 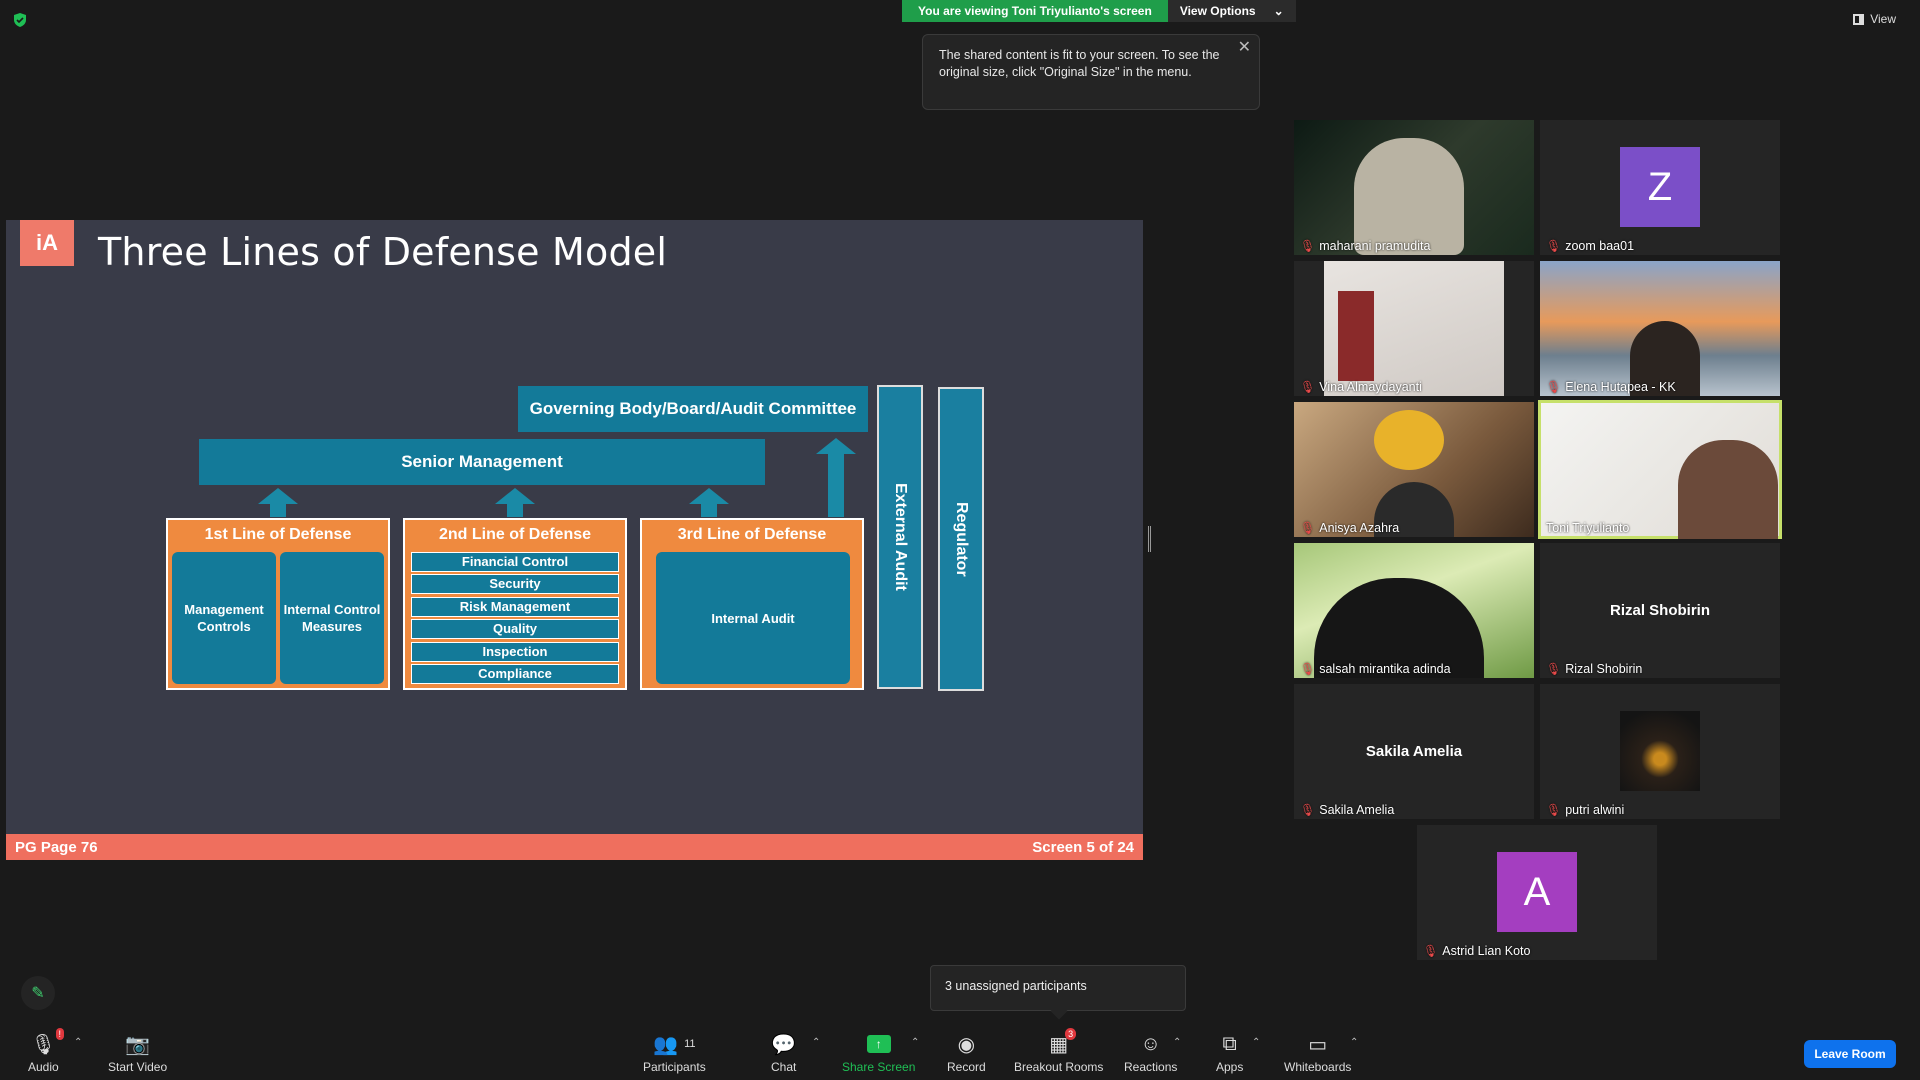 What do you see at coordinates (1587, 528) in the screenshot?
I see `participant-name: Toni Triyulianto` at bounding box center [1587, 528].